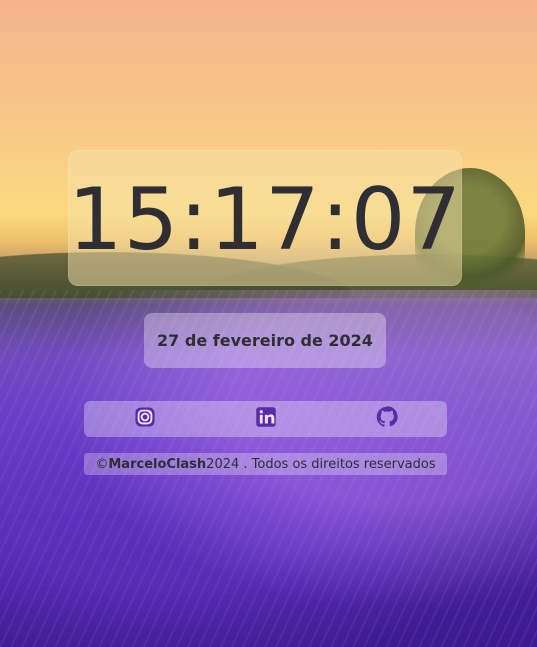  I want to click on linkedin-icon, so click(266, 419).